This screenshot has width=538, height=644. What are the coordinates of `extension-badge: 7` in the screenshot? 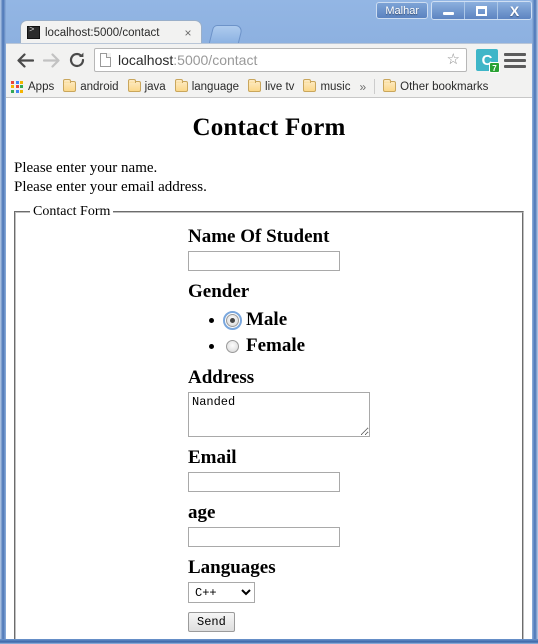 It's located at (494, 67).